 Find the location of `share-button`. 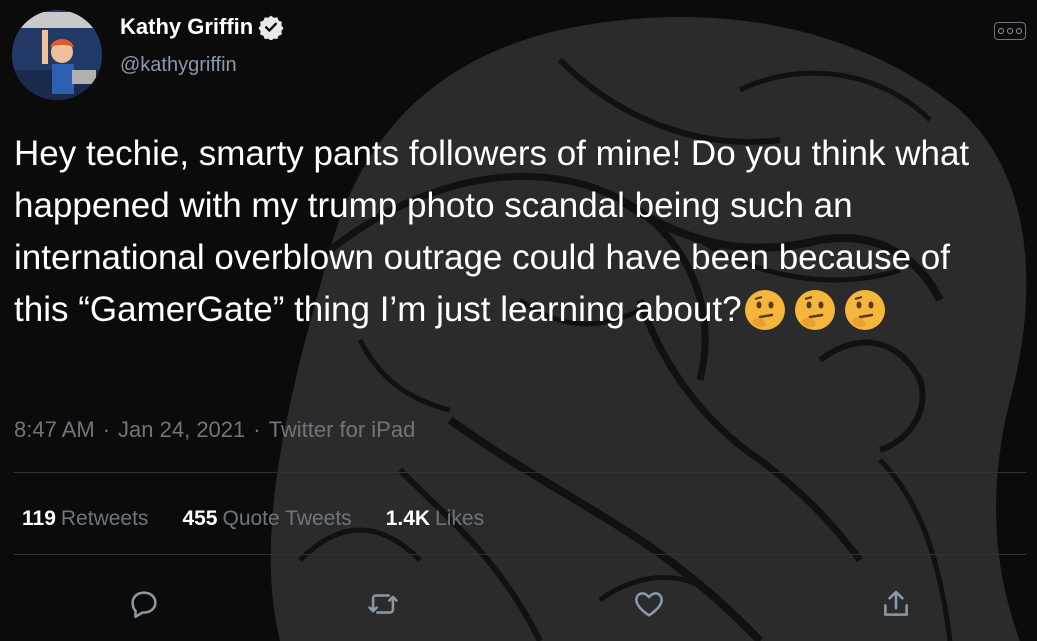

share-button is located at coordinates (896, 604).